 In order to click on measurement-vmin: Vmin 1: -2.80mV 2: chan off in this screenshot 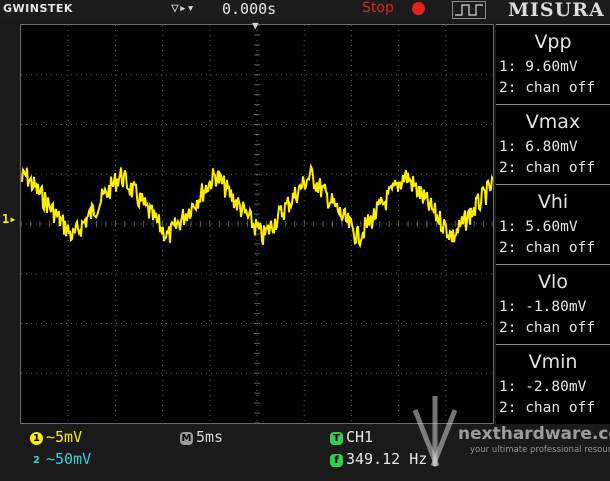, I will do `click(553, 383)`.